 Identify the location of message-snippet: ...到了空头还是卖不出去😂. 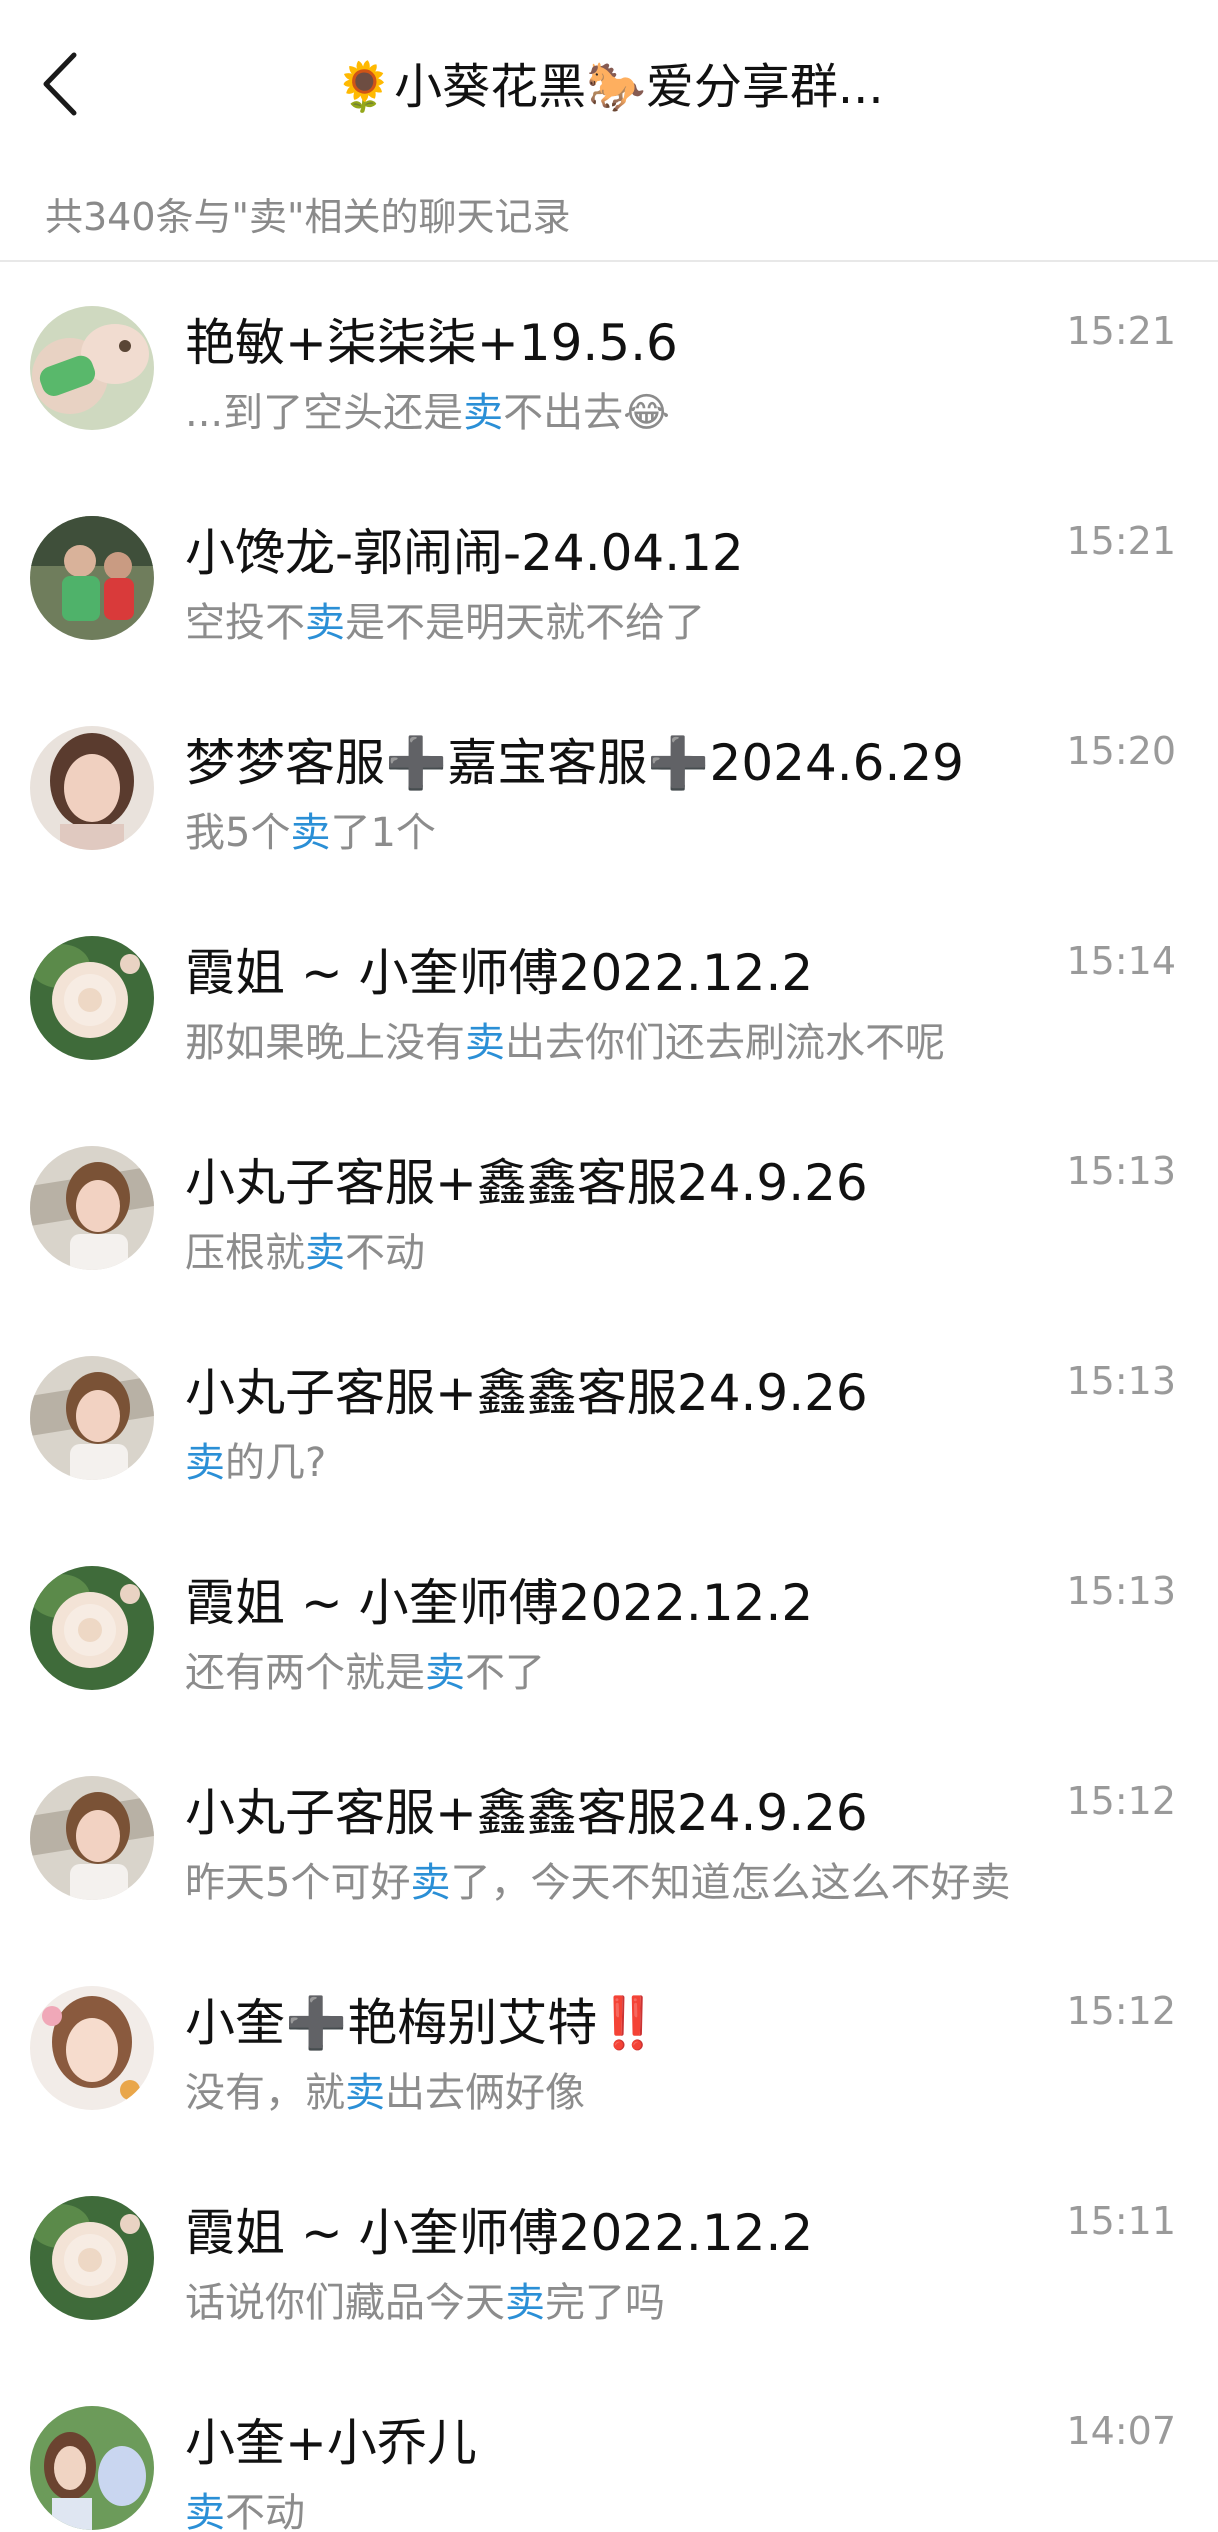
(427, 413).